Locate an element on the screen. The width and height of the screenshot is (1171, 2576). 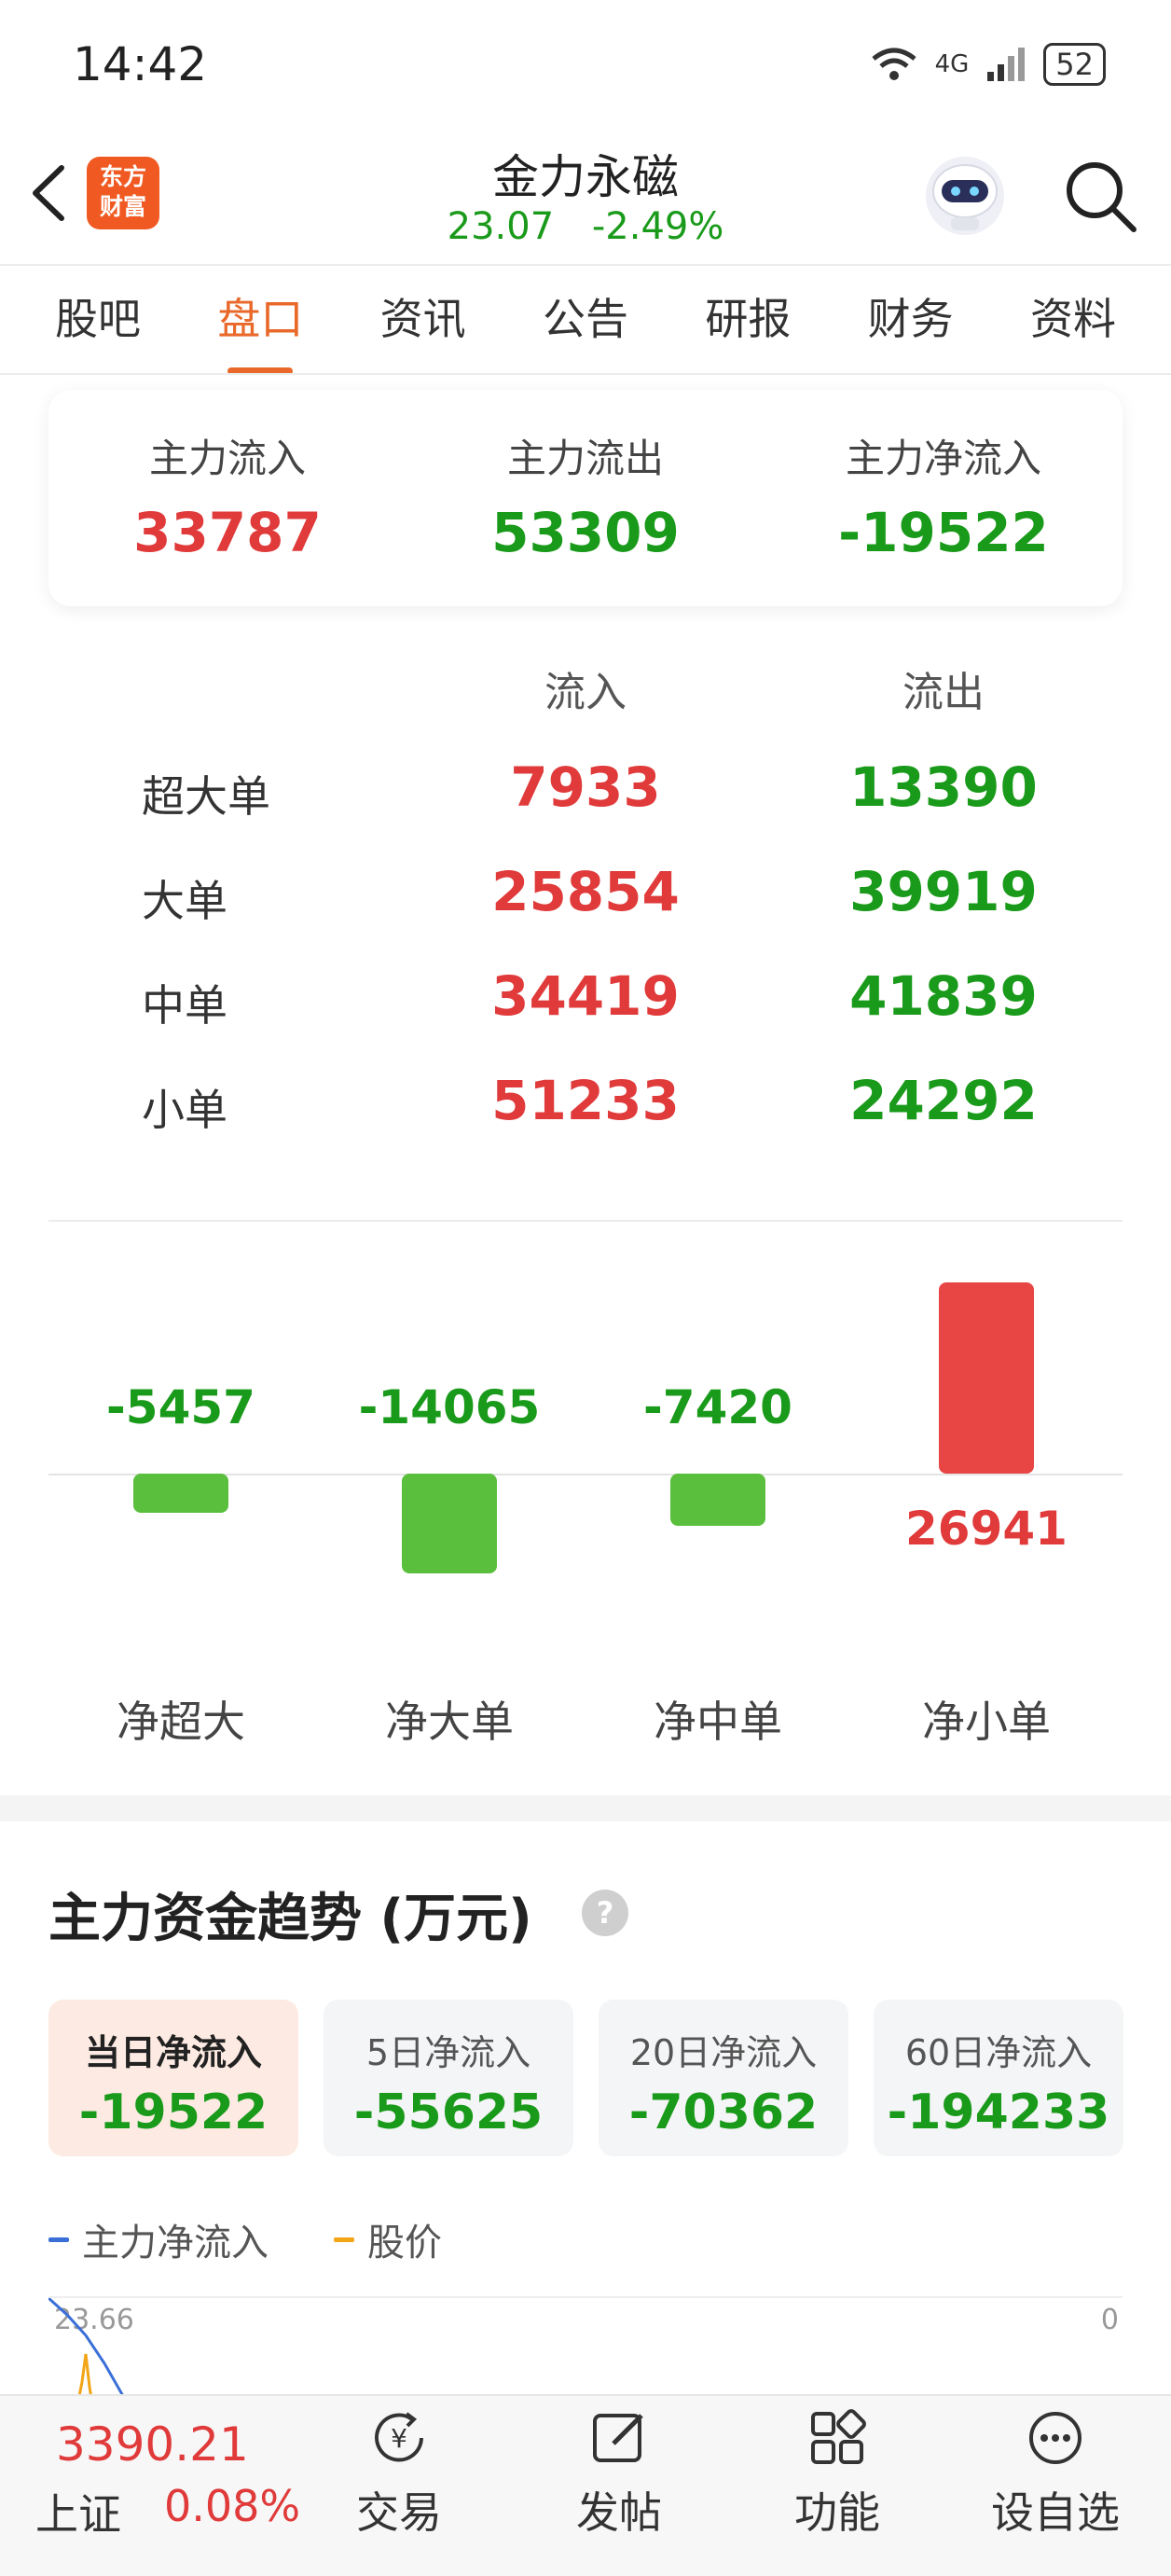
trend-tab-today: 当日净流入 -19522 is located at coordinates (173, 2078).